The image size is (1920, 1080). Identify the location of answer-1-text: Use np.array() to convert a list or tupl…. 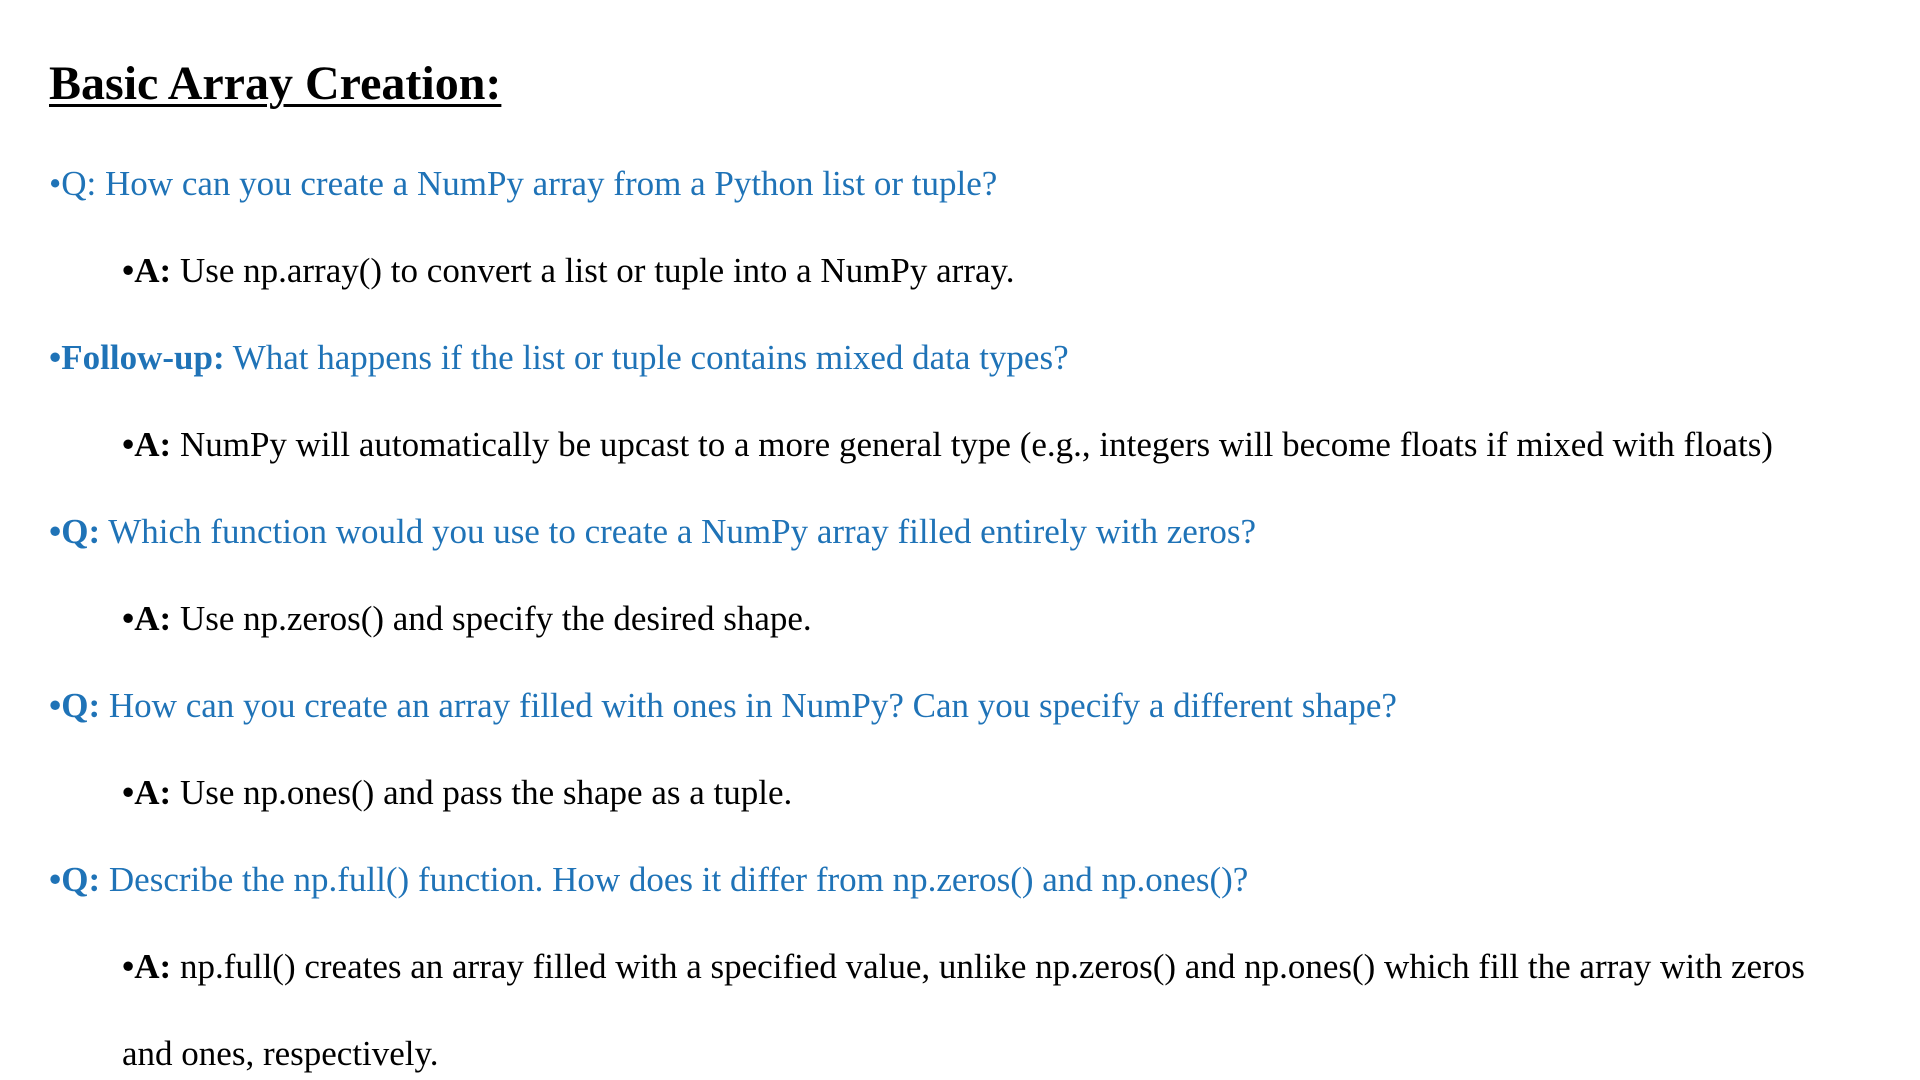
(593, 270).